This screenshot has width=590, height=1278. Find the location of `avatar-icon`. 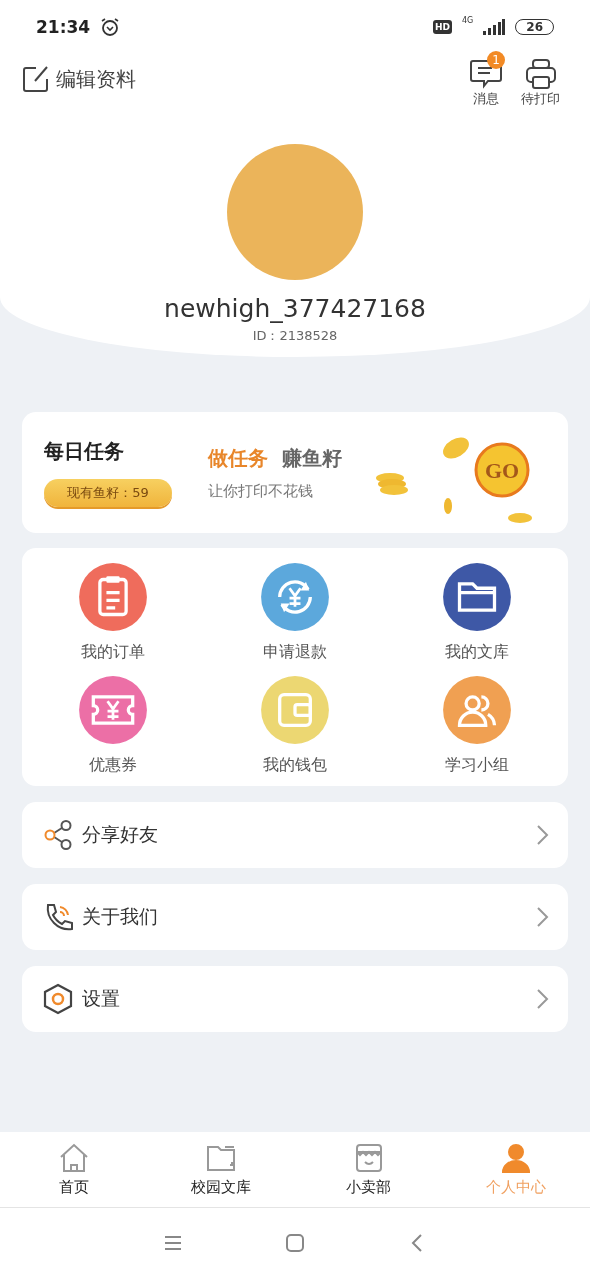

avatar-icon is located at coordinates (295, 212).